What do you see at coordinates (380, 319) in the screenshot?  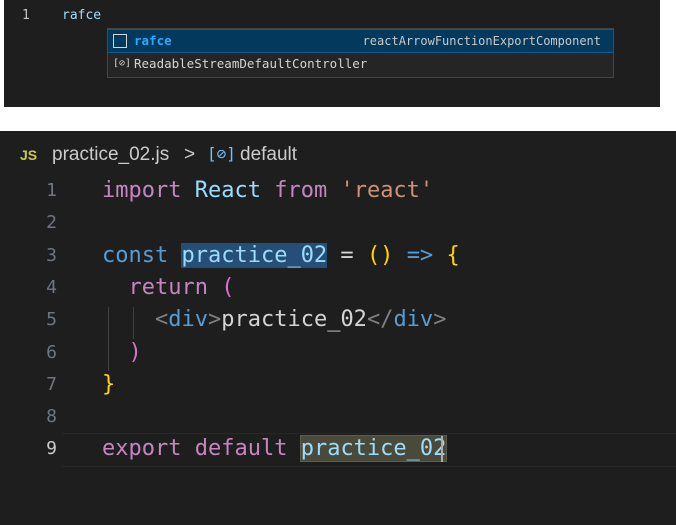 I see `code-token: </` at bounding box center [380, 319].